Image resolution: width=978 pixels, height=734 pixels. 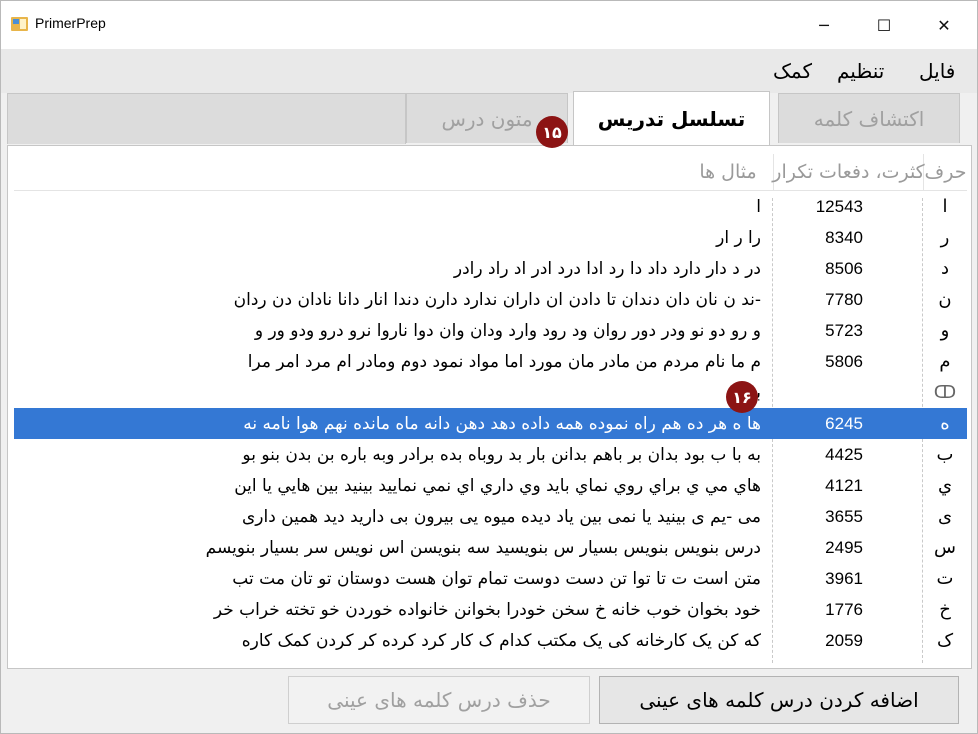 I want to click on add-lesson-label: اضافه کردن درس کلمه های عینی, so click(x=779, y=700).